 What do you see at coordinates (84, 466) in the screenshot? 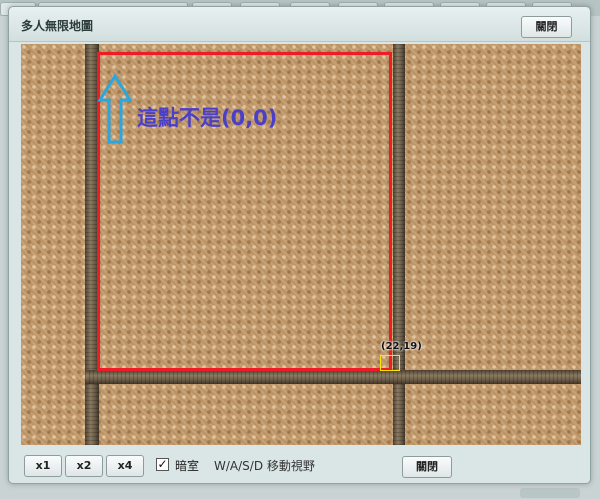
I see `zoom-x2-button: x2` at bounding box center [84, 466].